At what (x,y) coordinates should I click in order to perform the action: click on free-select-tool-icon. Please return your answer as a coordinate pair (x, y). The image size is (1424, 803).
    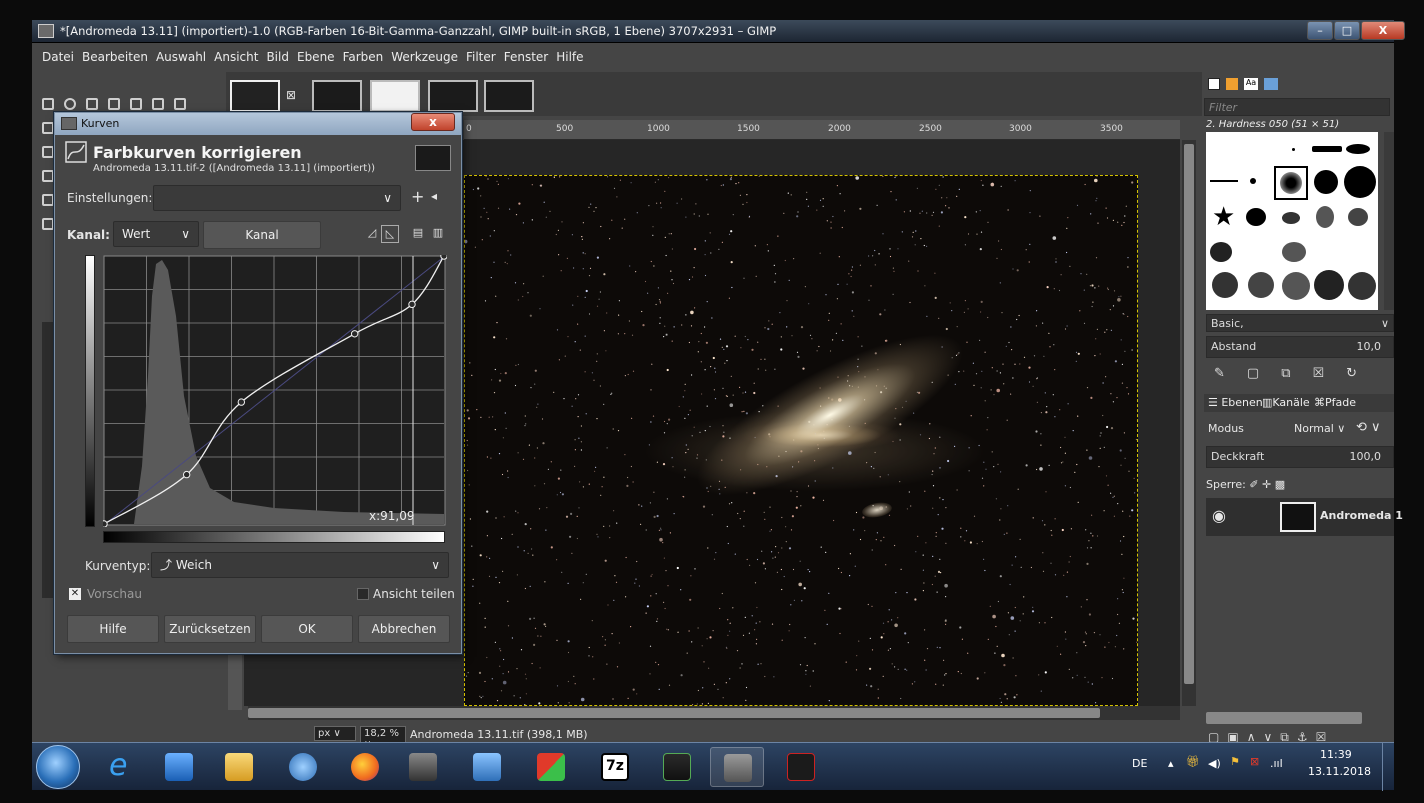
    Looking at the image, I should click on (92, 104).